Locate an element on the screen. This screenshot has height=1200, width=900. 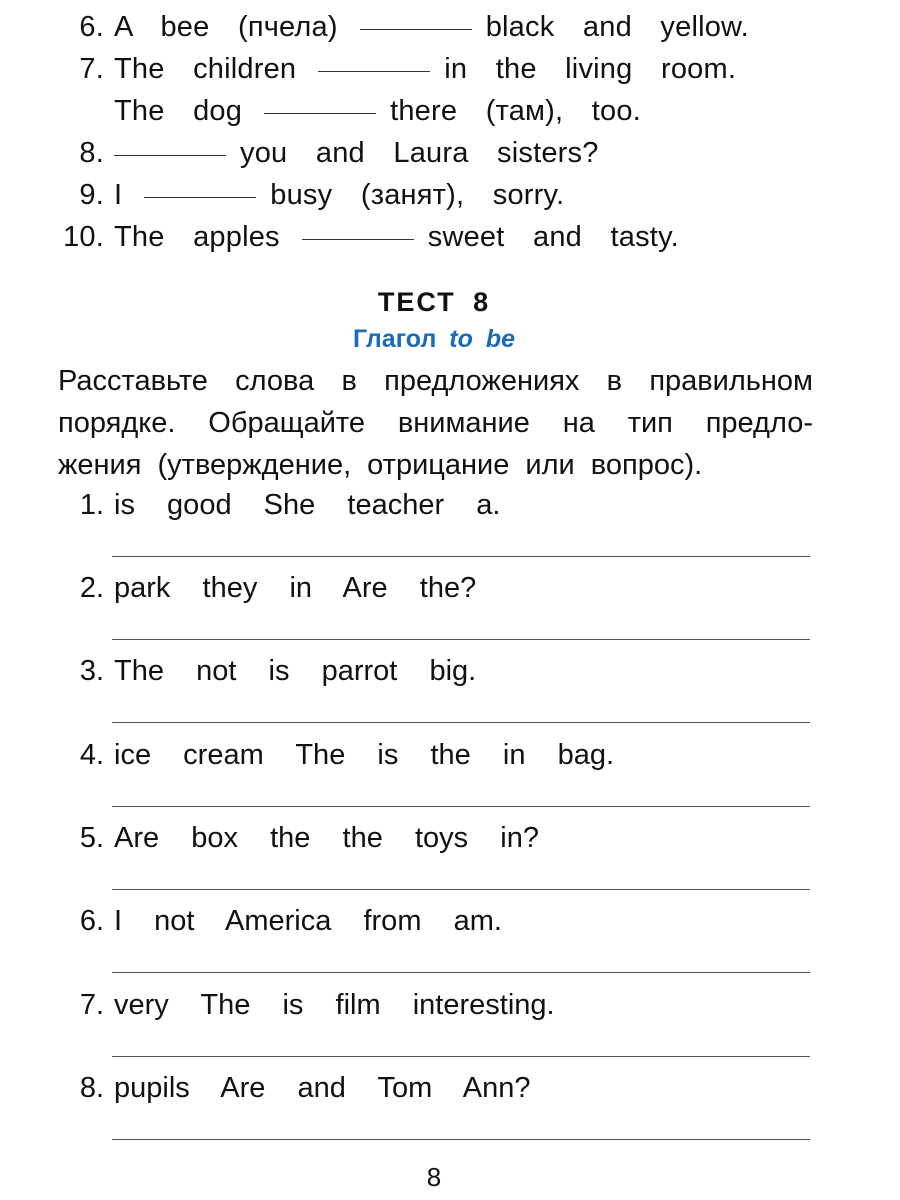
page-number: 8 is located at coordinates (434, 1177).